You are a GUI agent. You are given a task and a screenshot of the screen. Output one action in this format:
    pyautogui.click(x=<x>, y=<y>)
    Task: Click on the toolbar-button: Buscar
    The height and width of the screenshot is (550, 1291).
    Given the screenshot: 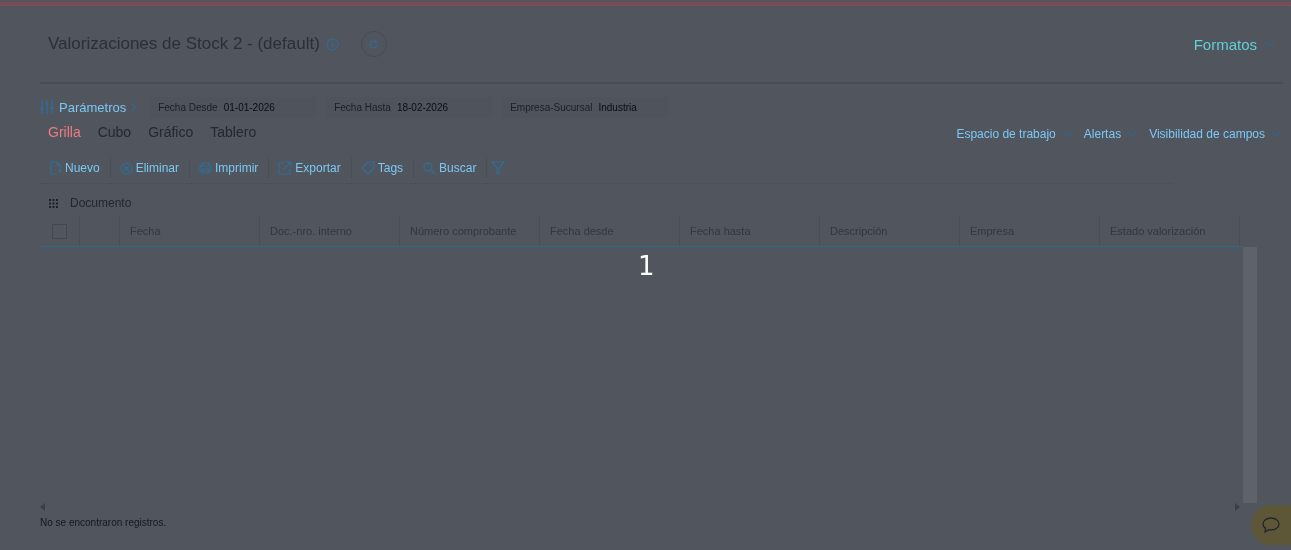 What is the action you would take?
    pyautogui.click(x=451, y=168)
    